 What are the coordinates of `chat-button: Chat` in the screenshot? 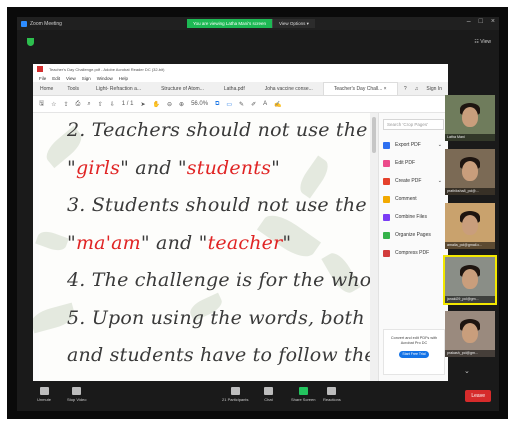 It's located at (268, 394).